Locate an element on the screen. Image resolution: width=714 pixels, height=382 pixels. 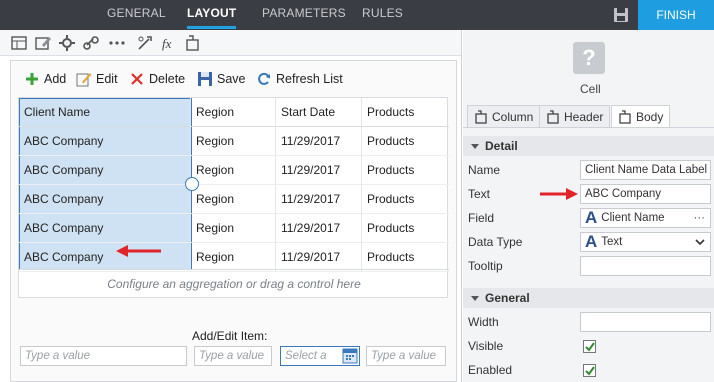
edit-form-icon is located at coordinates (43, 43).